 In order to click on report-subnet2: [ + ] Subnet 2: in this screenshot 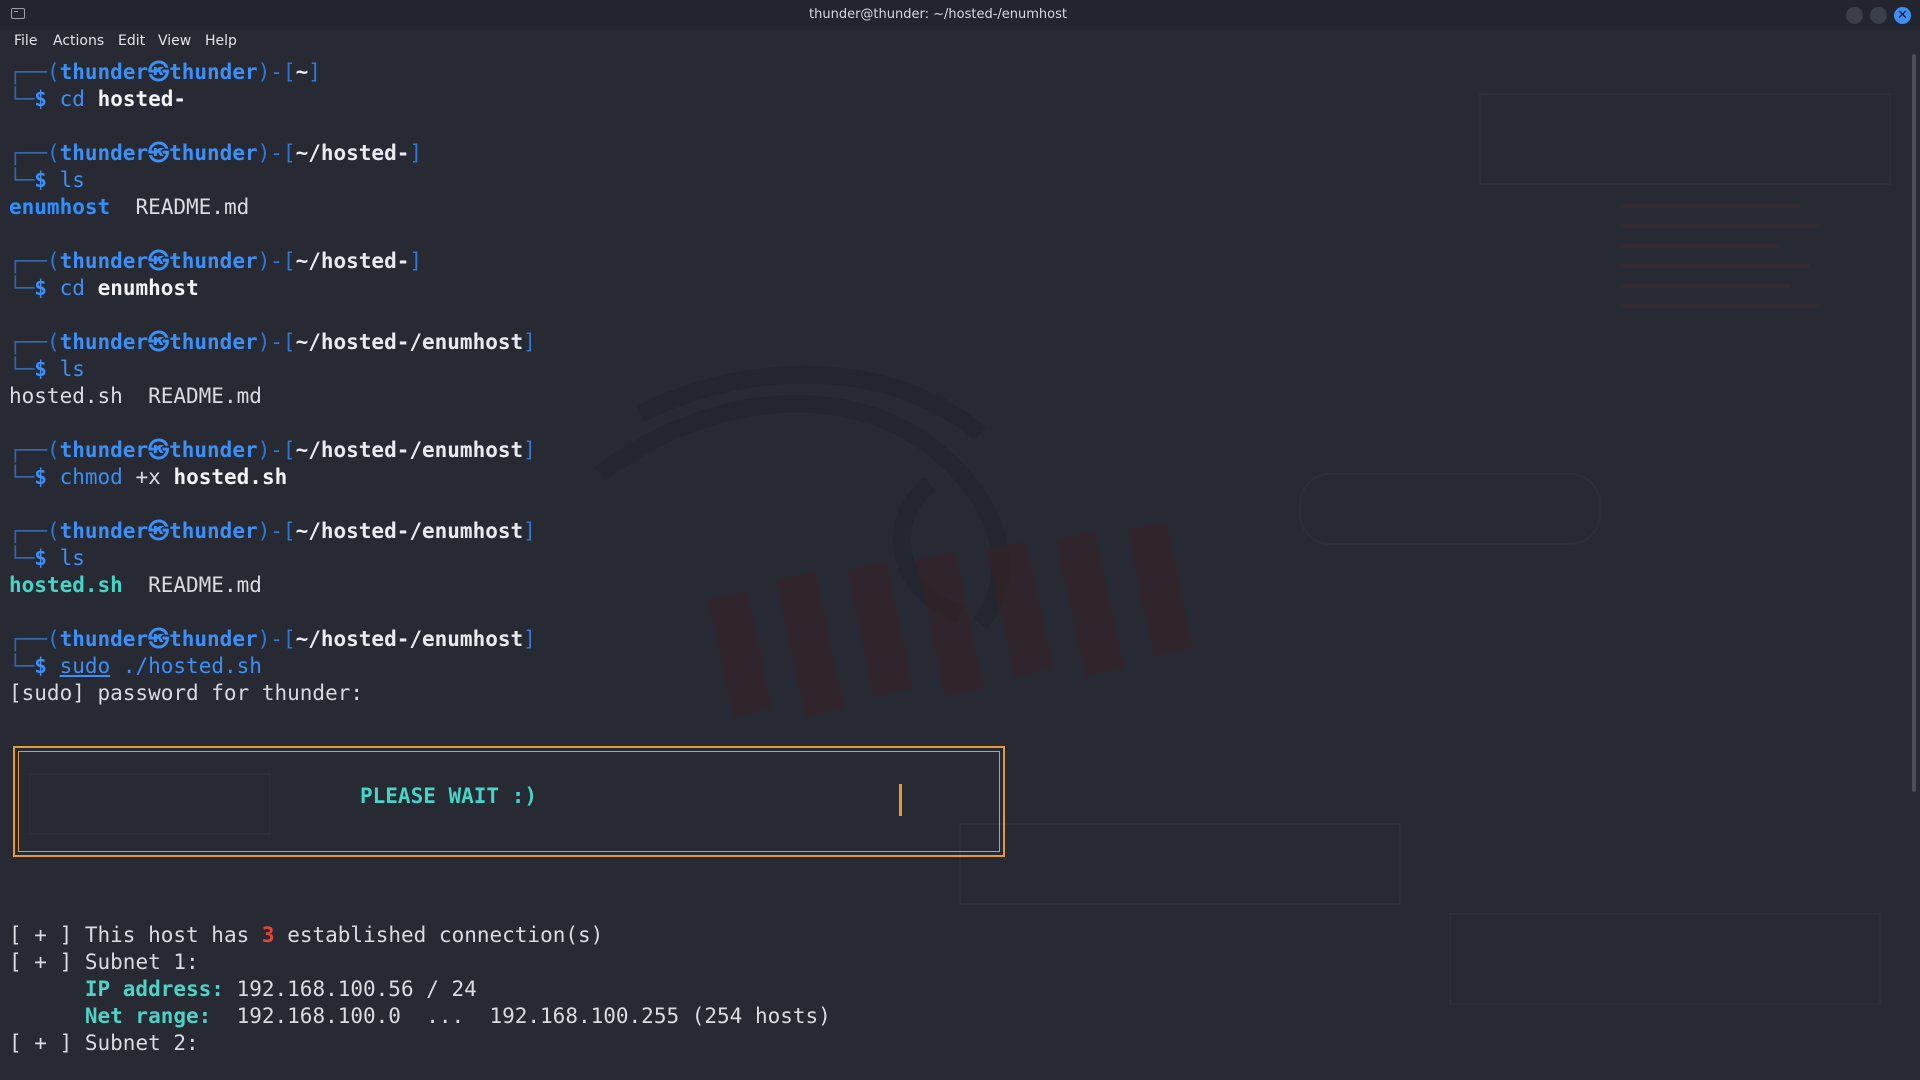, I will do `click(104, 1043)`.